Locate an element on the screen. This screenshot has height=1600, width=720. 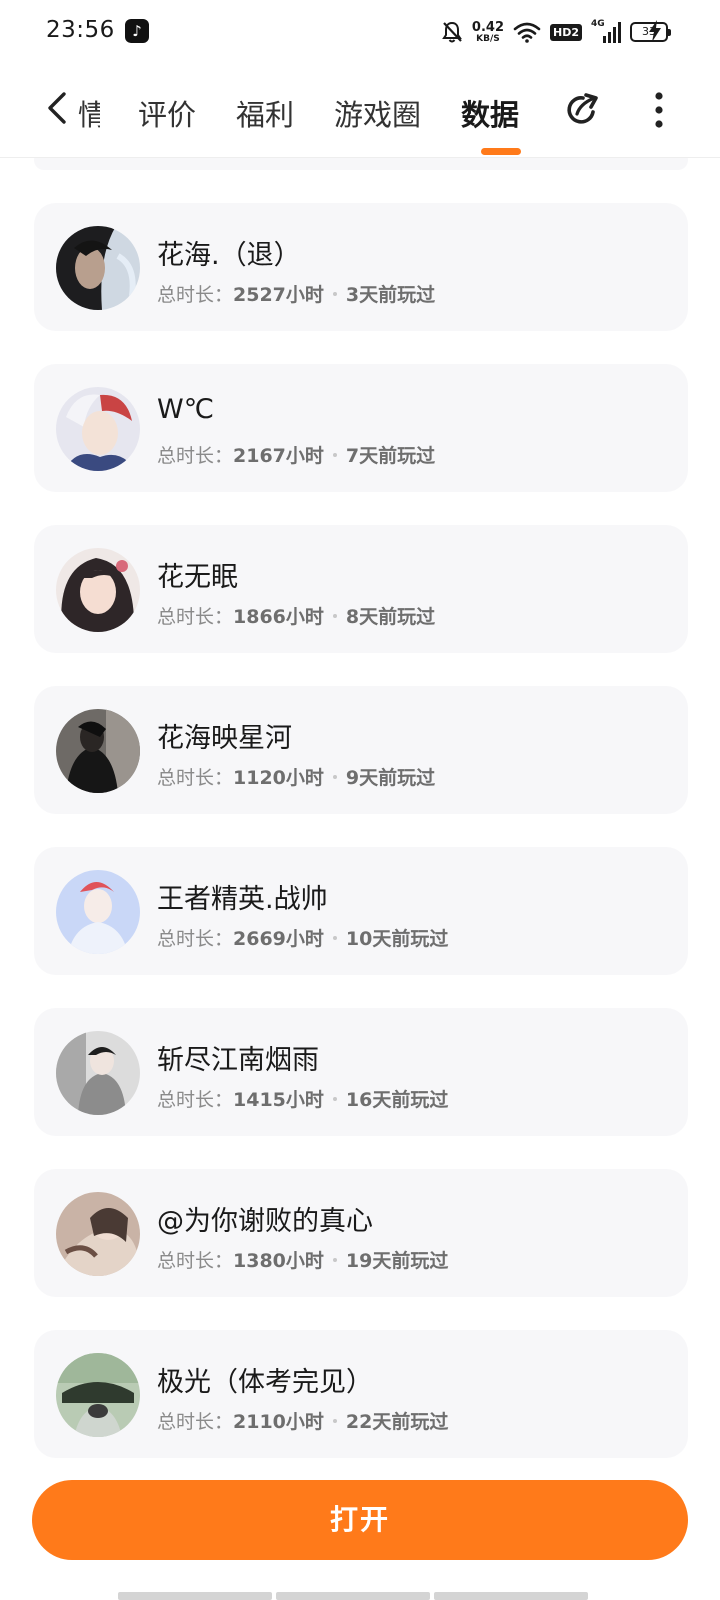
network-speed: 0.42 KB/S is located at coordinates (488, 32).